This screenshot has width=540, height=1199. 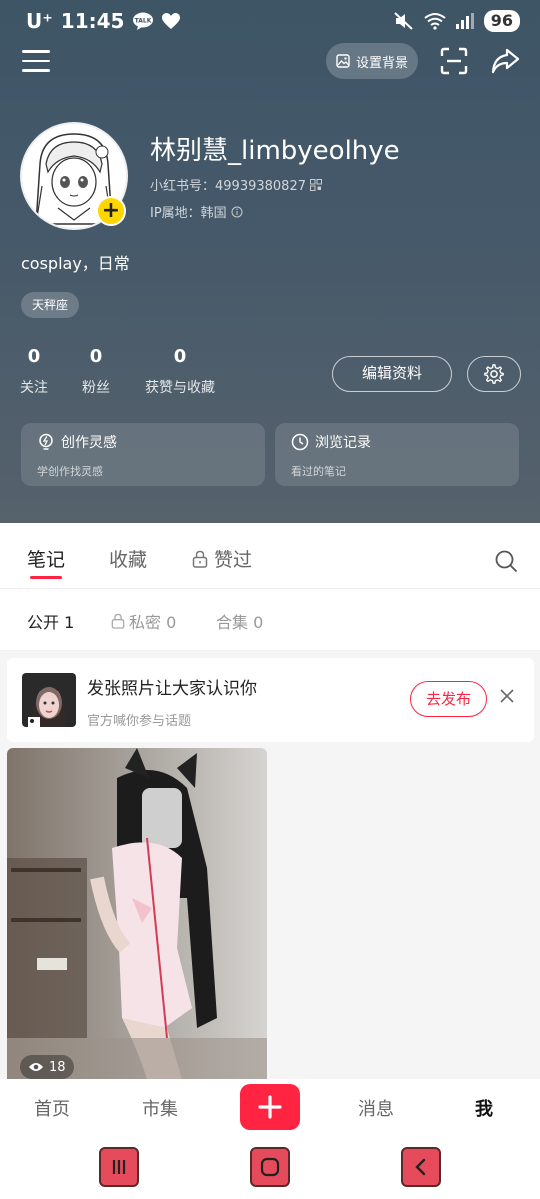 What do you see at coordinates (34, 371) in the screenshot?
I see `following-stat: 0 关注` at bounding box center [34, 371].